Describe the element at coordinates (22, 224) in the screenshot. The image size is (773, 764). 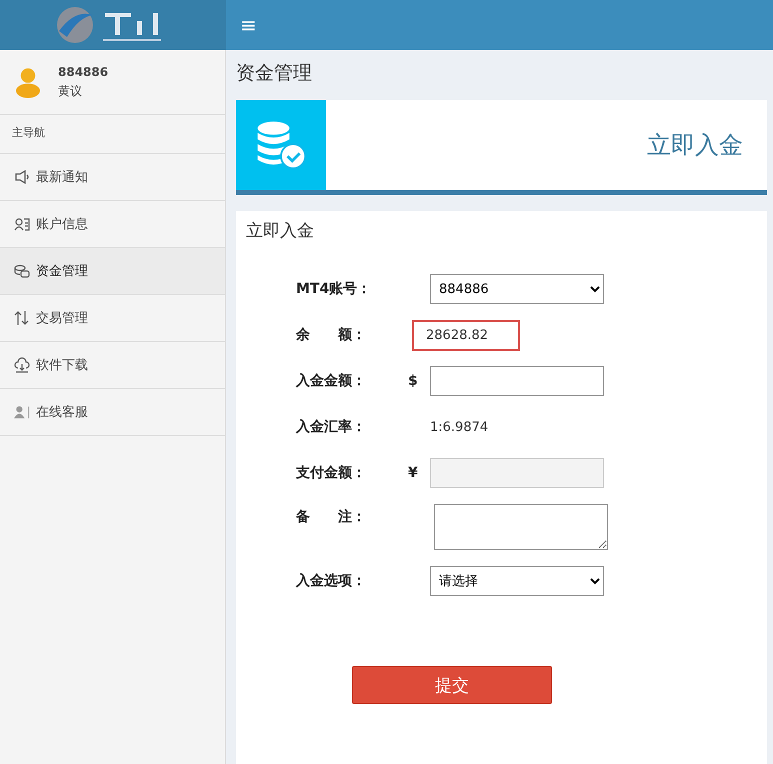
I see `contact-card-icon` at that location.